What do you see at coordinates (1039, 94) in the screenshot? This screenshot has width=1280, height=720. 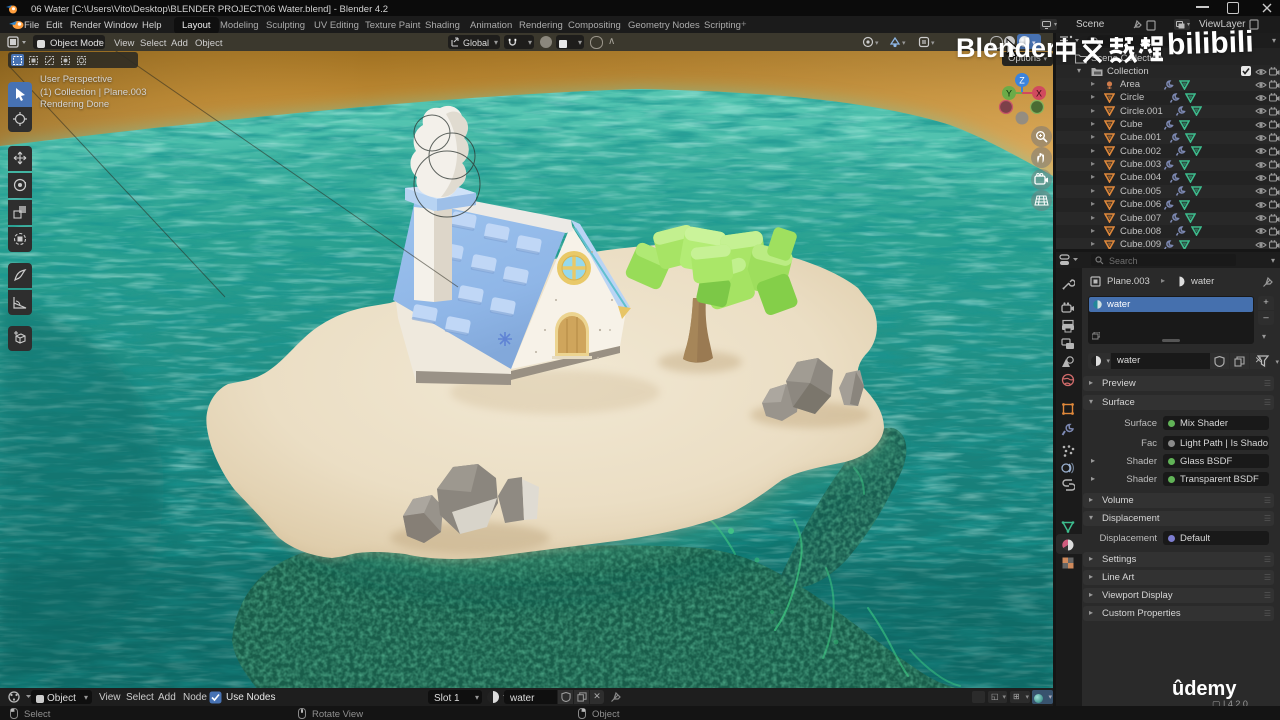 I see `svg-text: X` at bounding box center [1039, 94].